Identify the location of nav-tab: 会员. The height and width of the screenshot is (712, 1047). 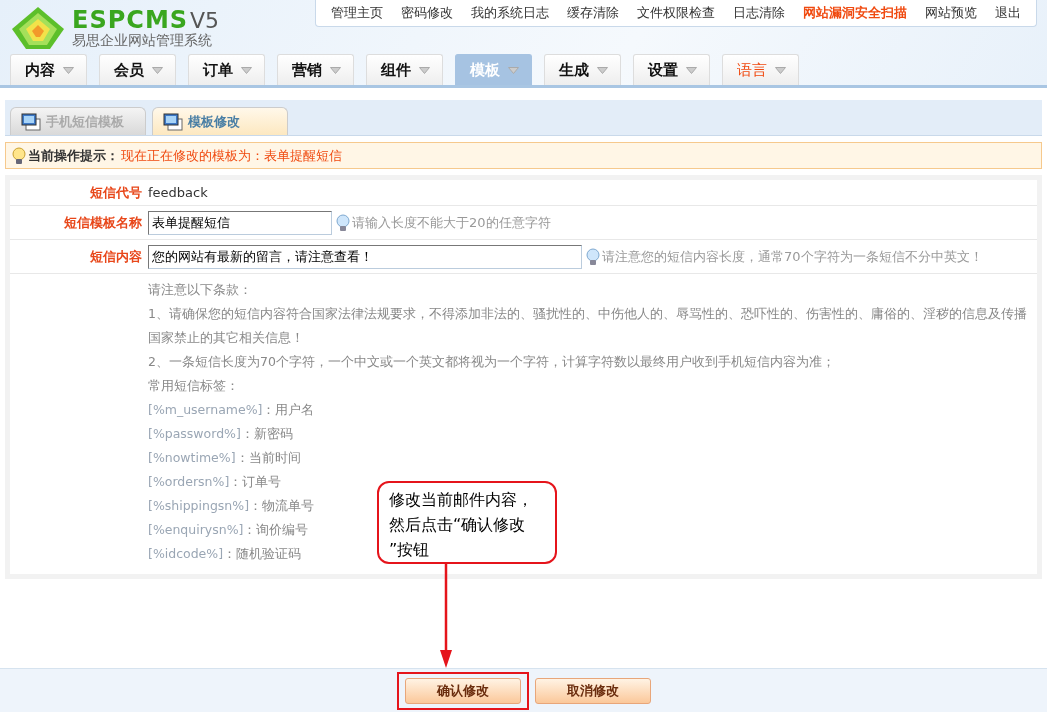
(137, 69).